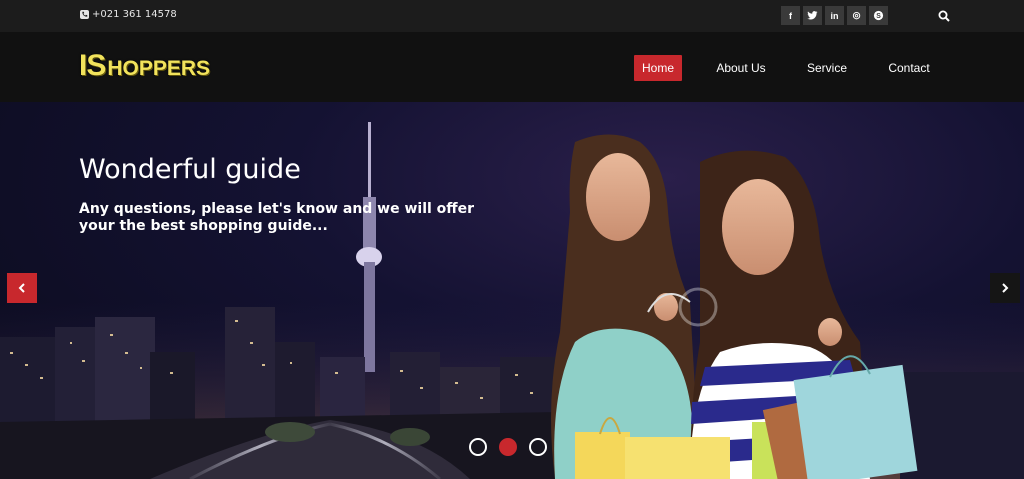 This screenshot has height=479, width=1024. Describe the element at coordinates (790, 15) in the screenshot. I see `facebook-icon: f` at that location.